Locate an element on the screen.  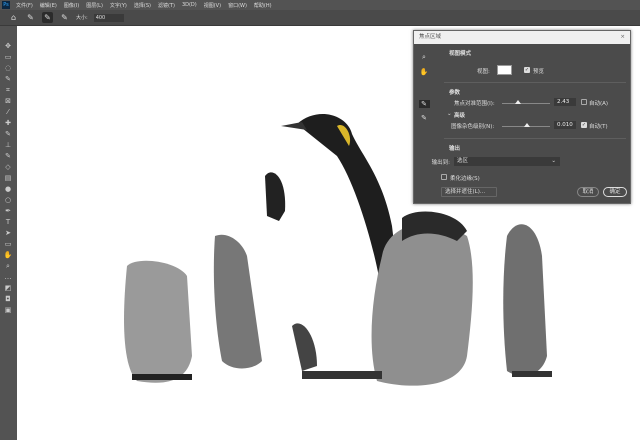
dialog-title-bar: 焦点区域 × is located at coordinates (522, 37).